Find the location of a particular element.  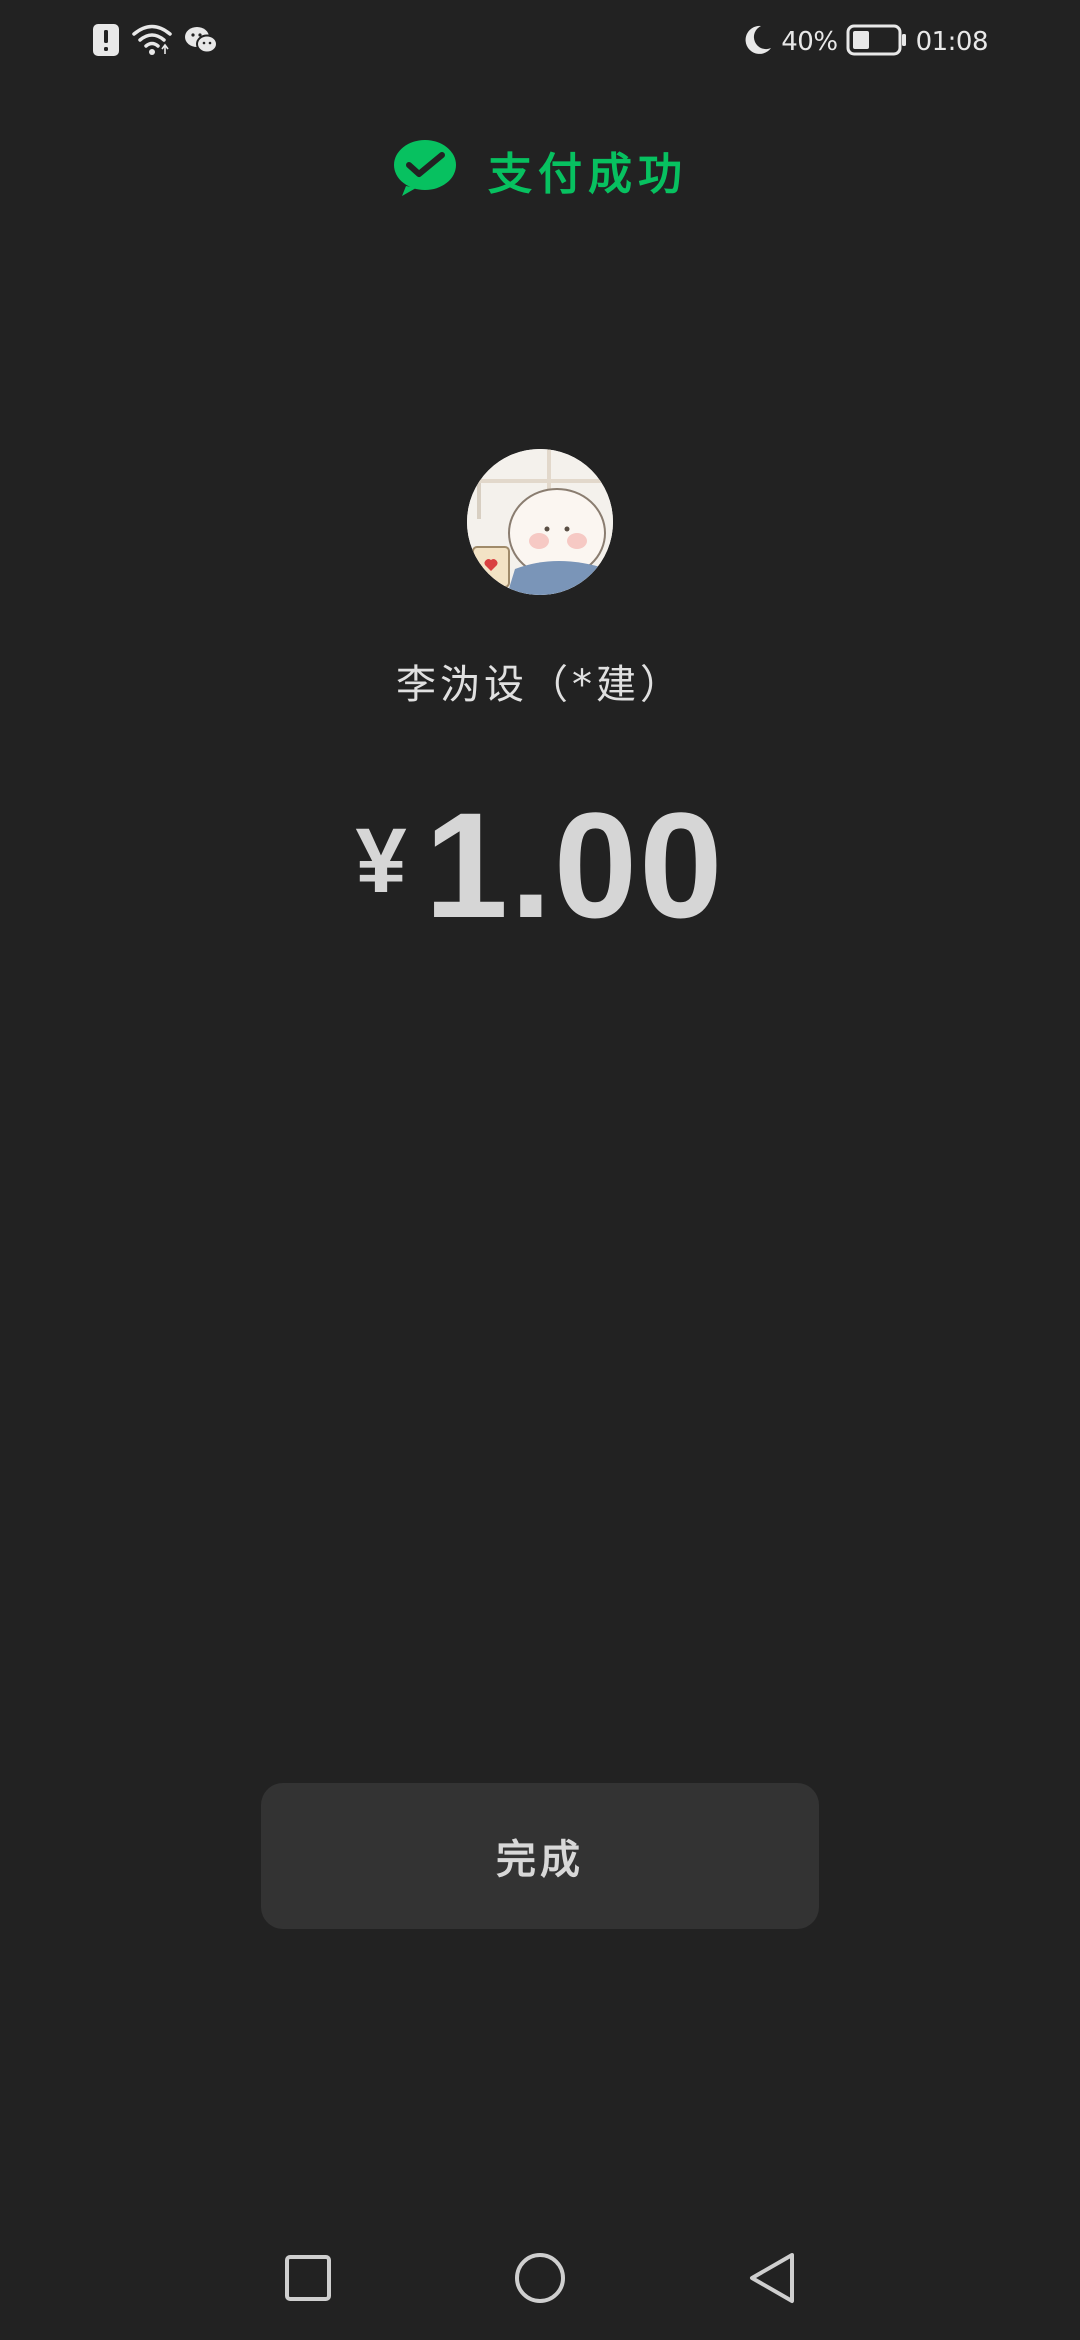

page-title: 支付成功 is located at coordinates (588, 174).